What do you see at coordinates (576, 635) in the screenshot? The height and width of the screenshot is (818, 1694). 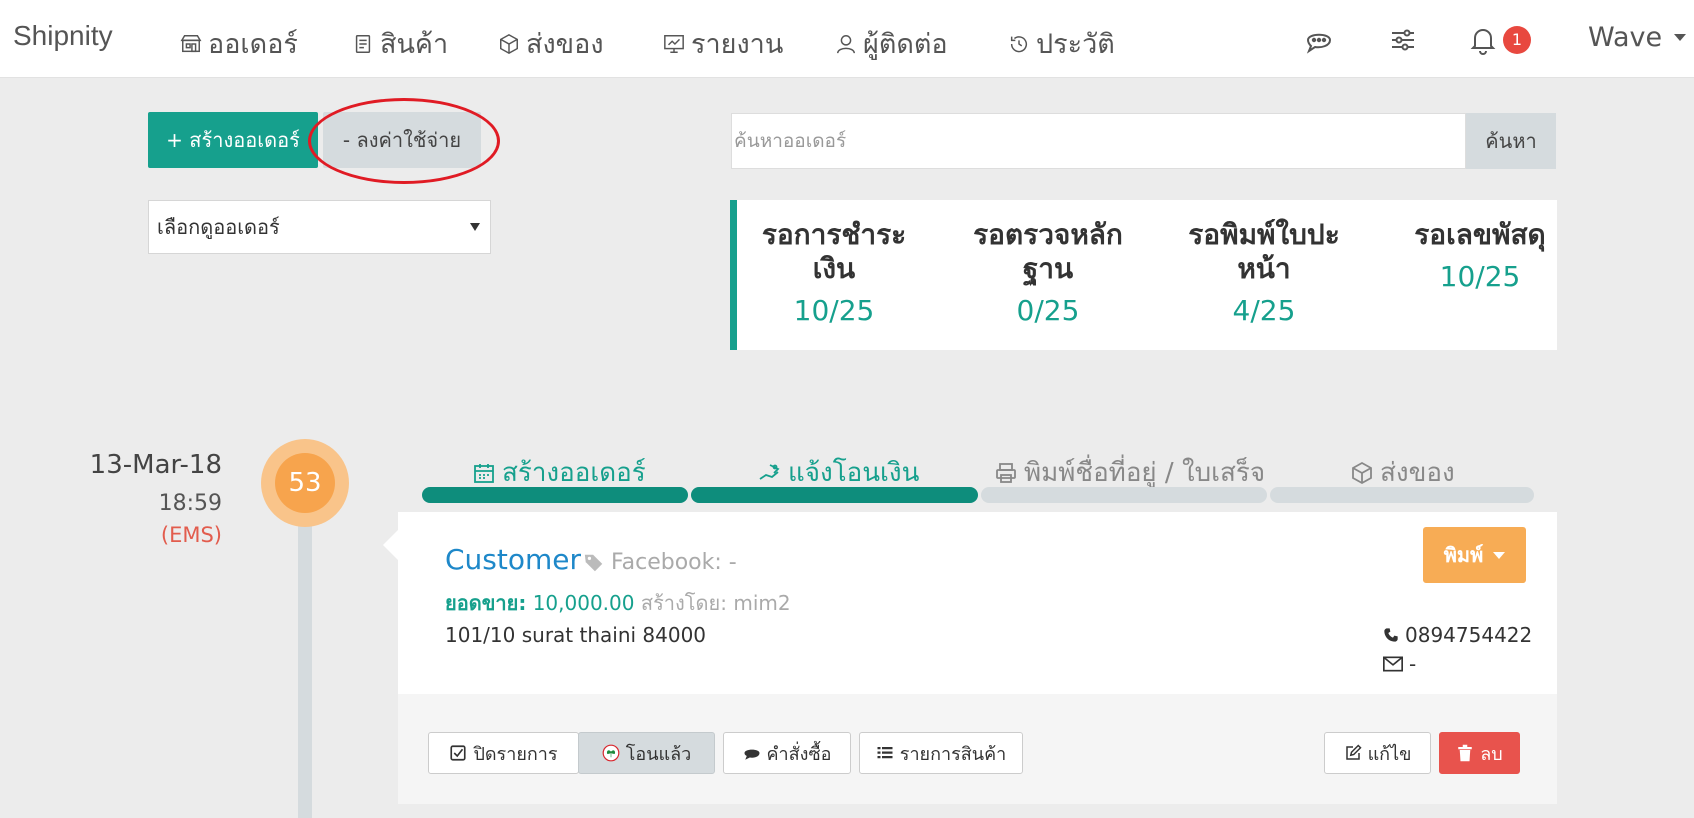 I see `customer-address: 101/10 surat thaini 84000` at bounding box center [576, 635].